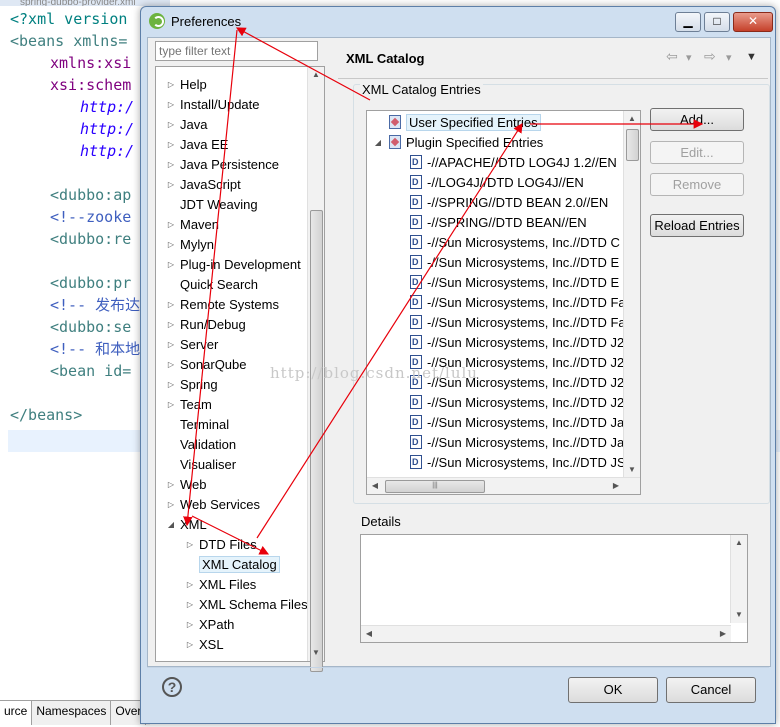 Image resolution: width=780 pixels, height=727 pixels. What do you see at coordinates (16, 713) in the screenshot?
I see `tab-source: urce` at bounding box center [16, 713].